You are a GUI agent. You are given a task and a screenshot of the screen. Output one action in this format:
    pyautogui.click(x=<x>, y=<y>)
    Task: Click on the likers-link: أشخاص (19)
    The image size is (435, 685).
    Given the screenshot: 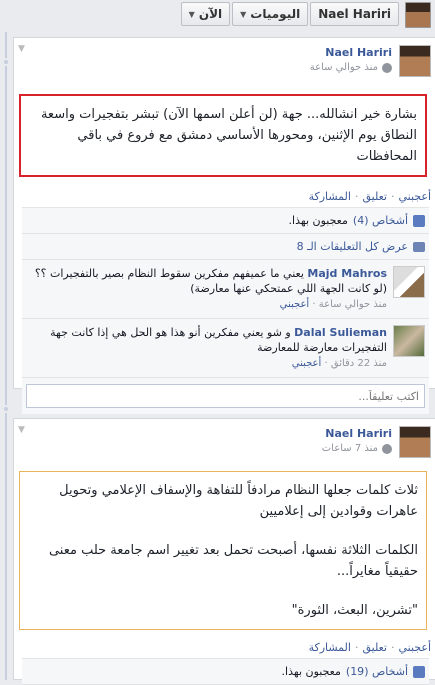 What is the action you would take?
    pyautogui.click(x=377, y=671)
    